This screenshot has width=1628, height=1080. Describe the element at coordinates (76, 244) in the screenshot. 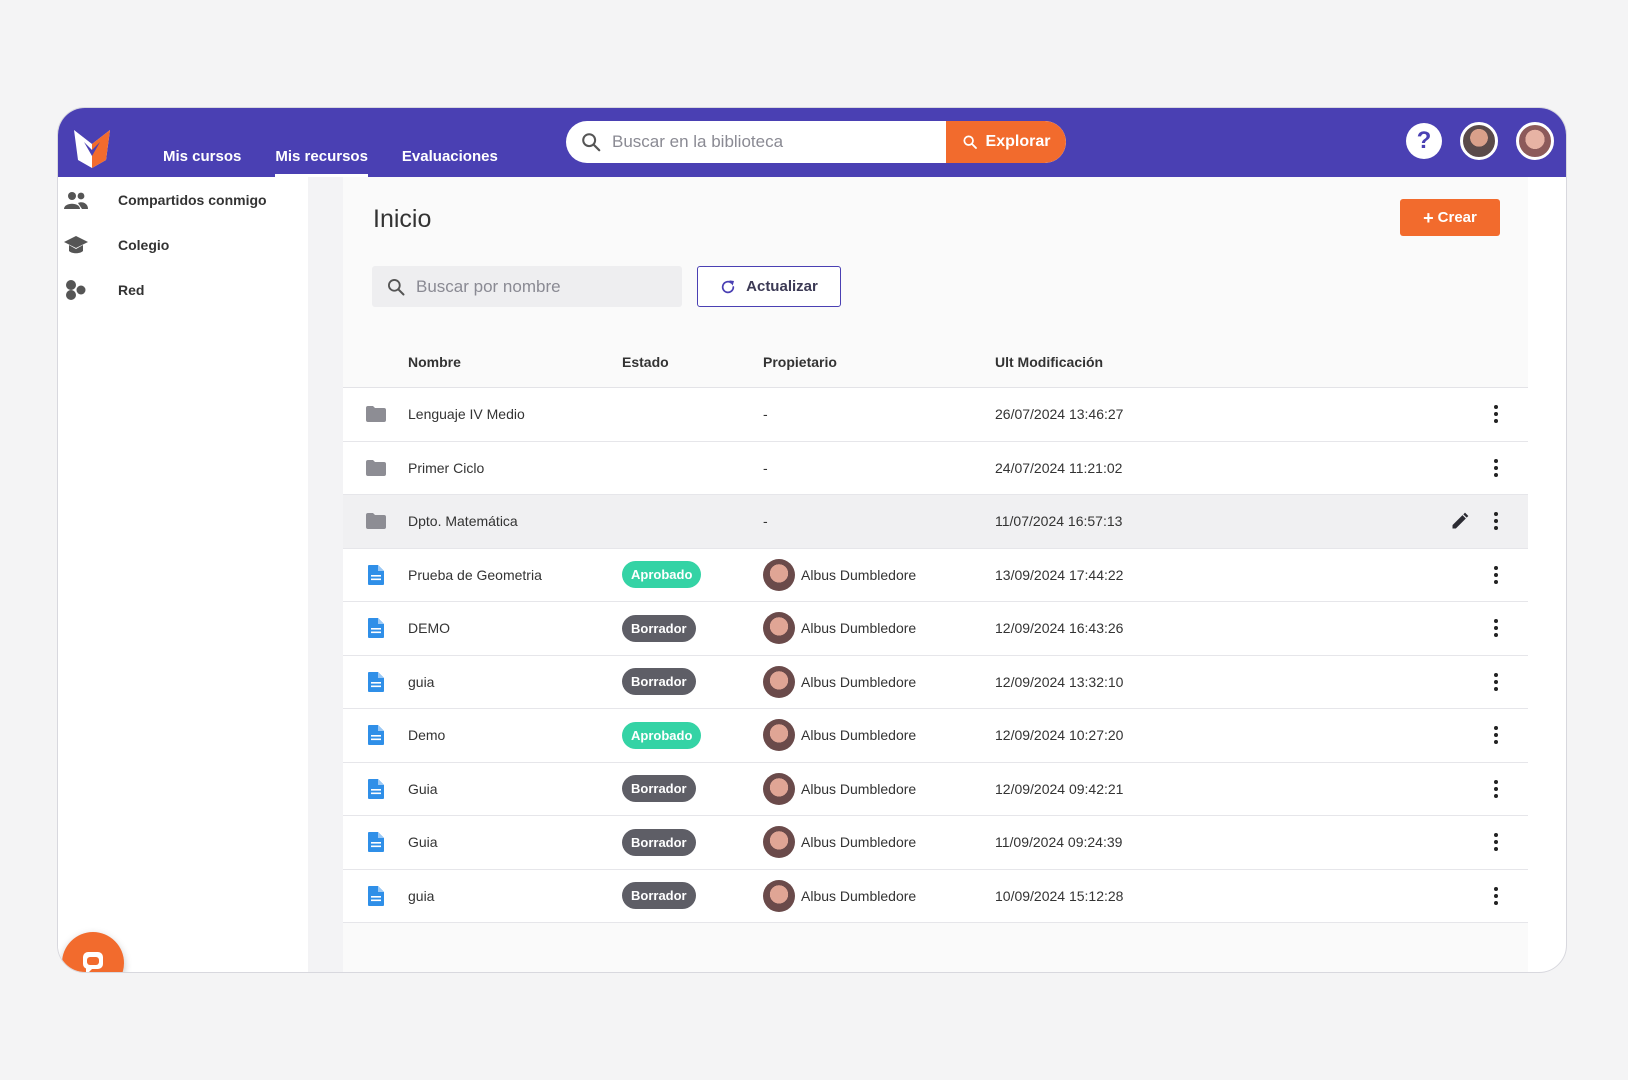

I see `graduation-cap-icon` at that location.